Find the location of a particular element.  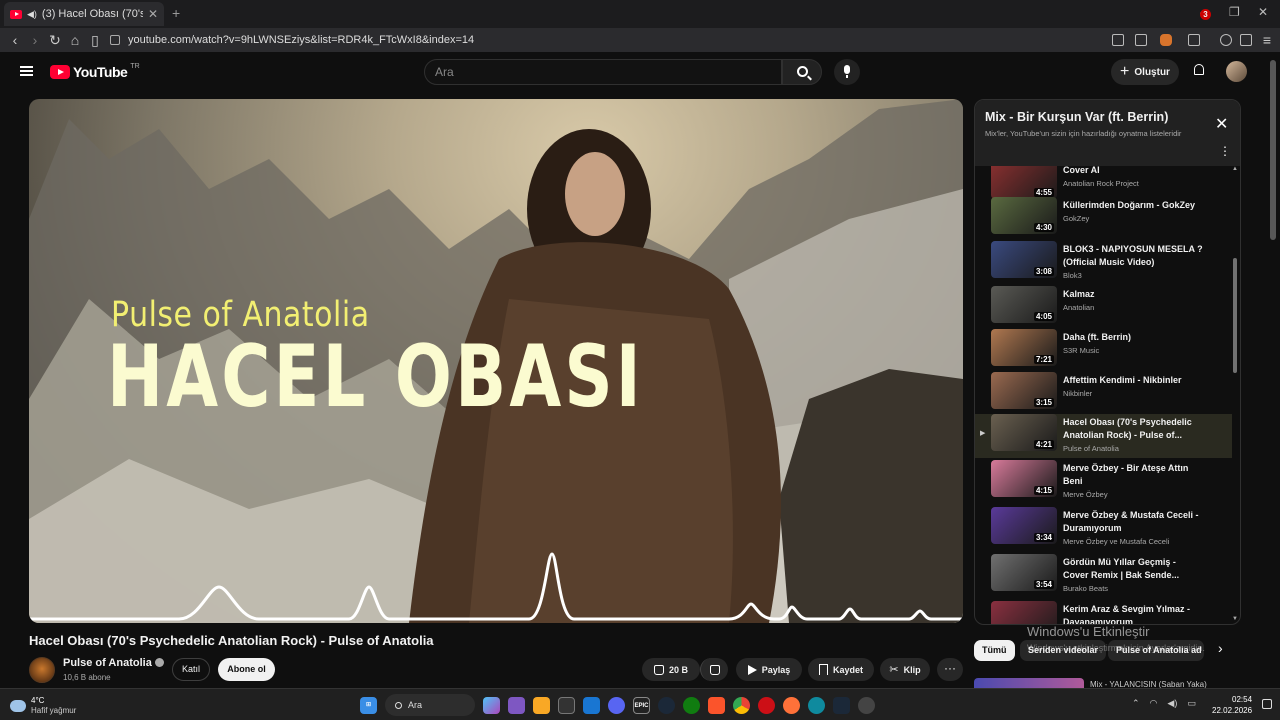

chip-all: Tümü is located at coordinates (994, 650).